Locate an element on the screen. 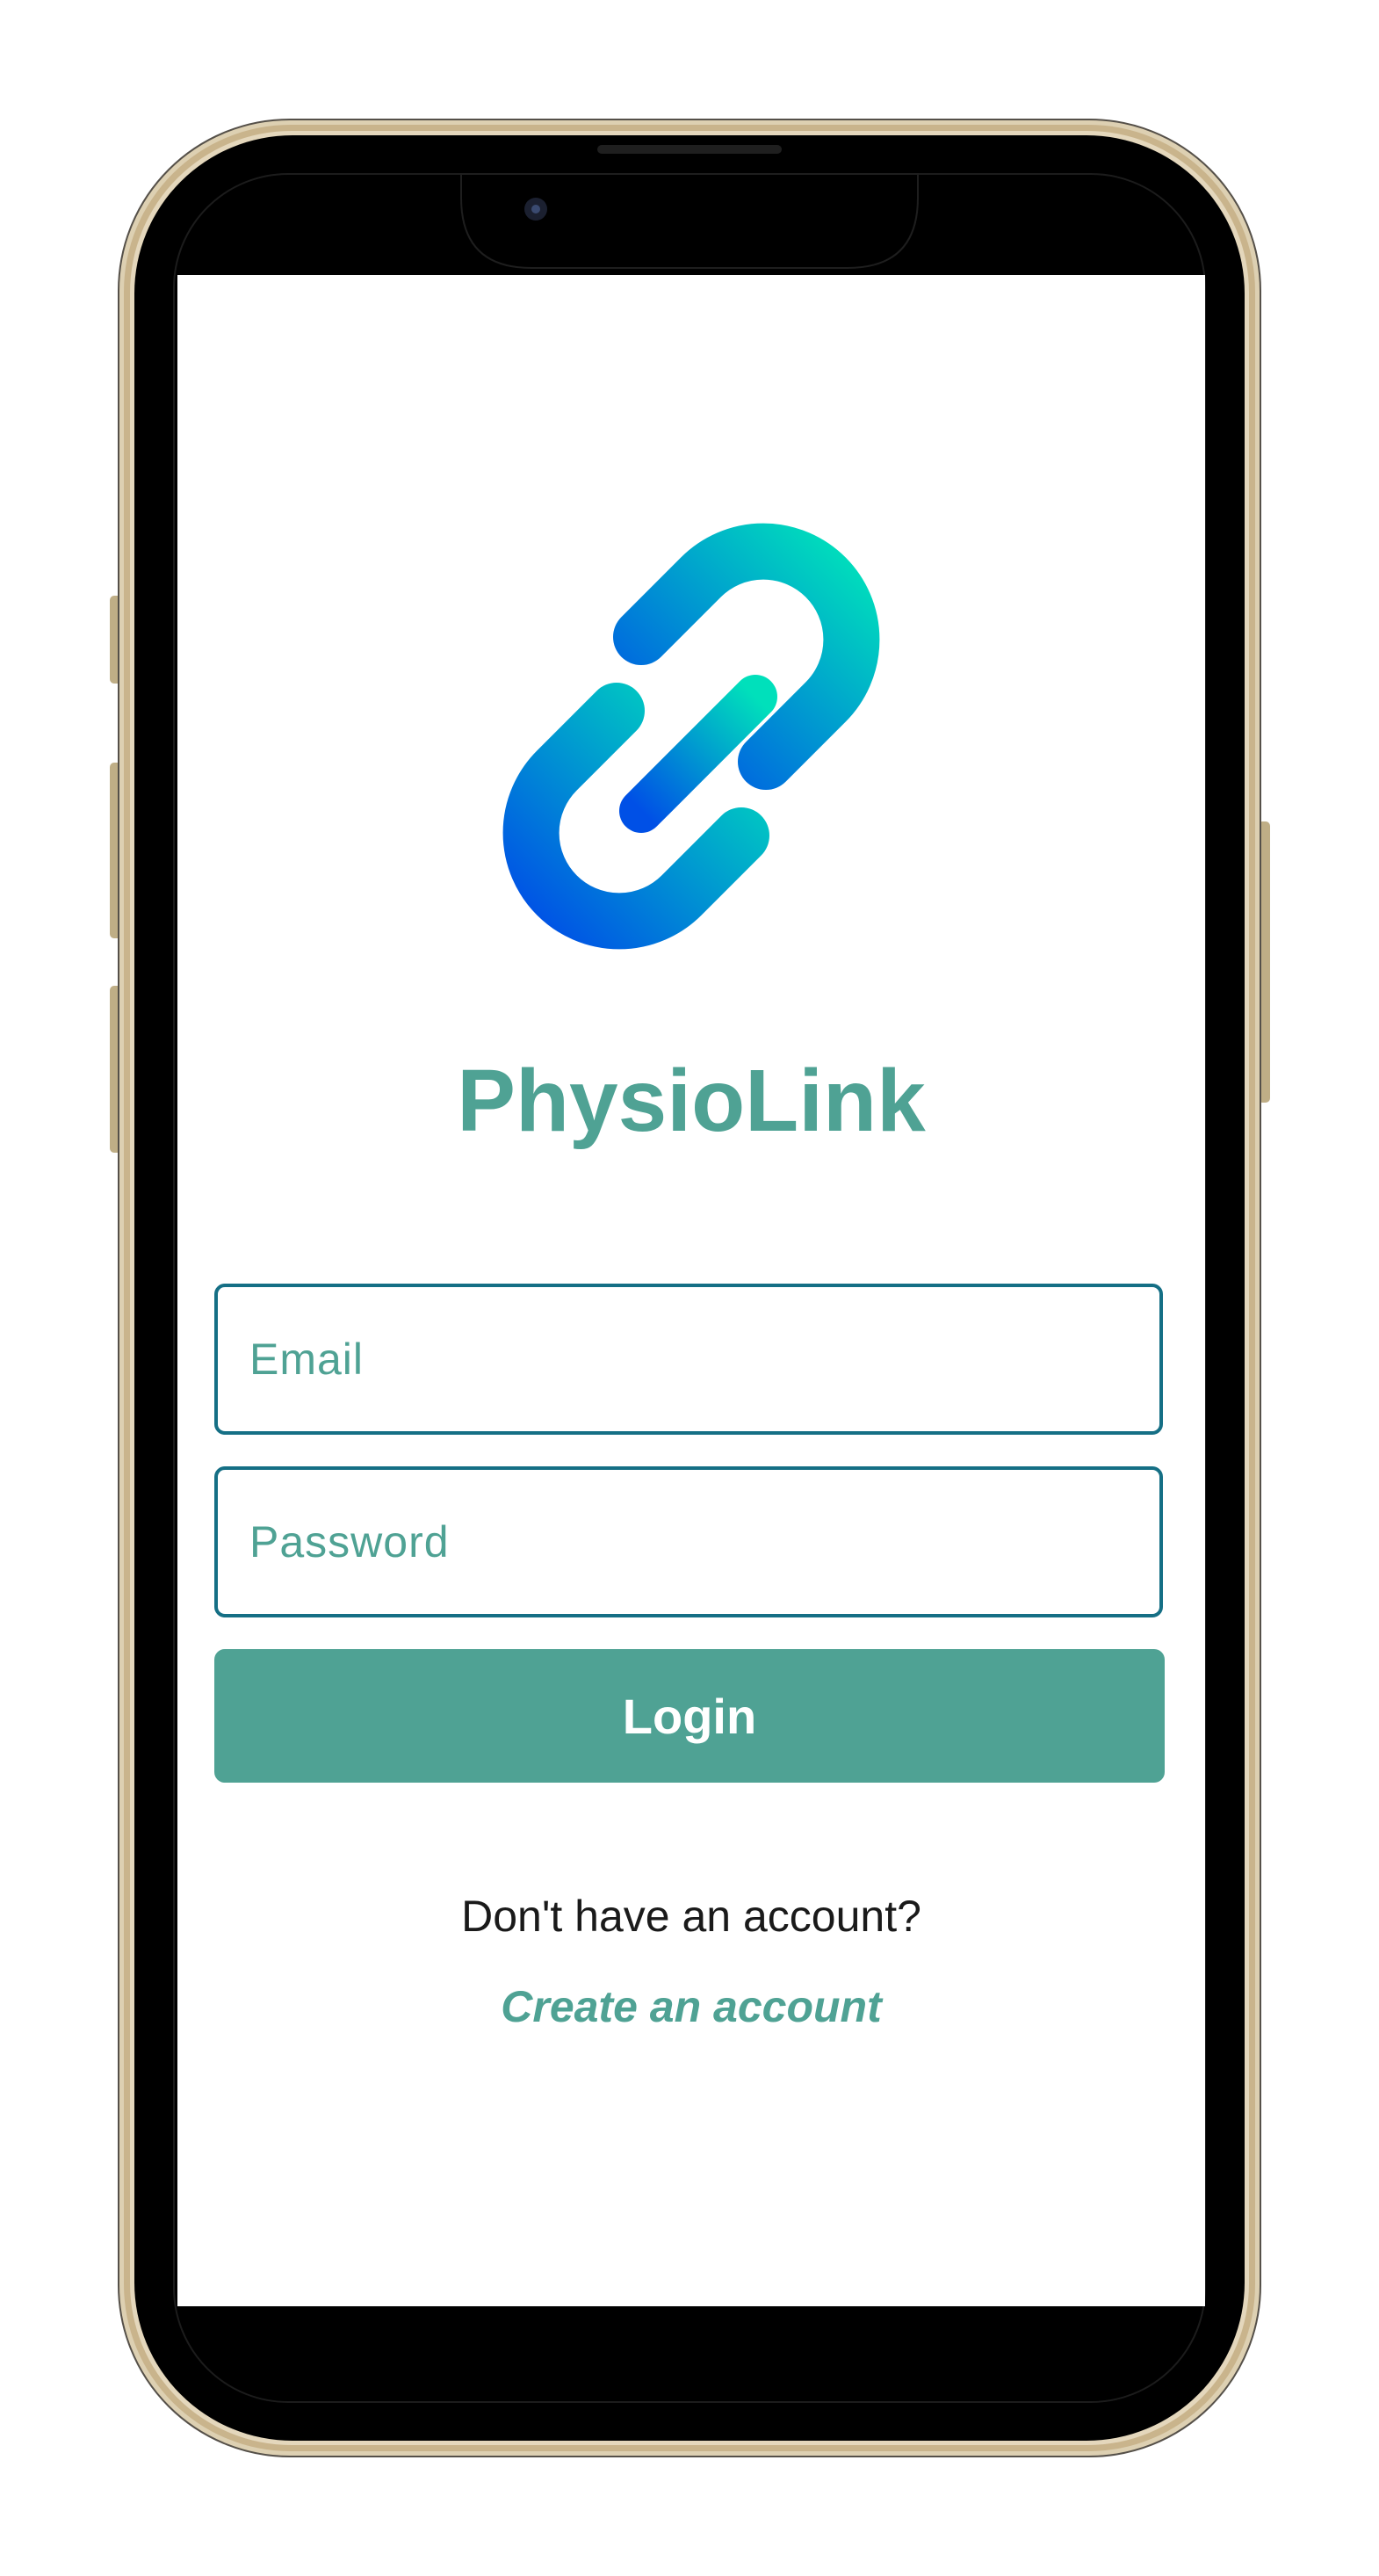  signup-prompt: Don't have an account? is located at coordinates (691, 1916).